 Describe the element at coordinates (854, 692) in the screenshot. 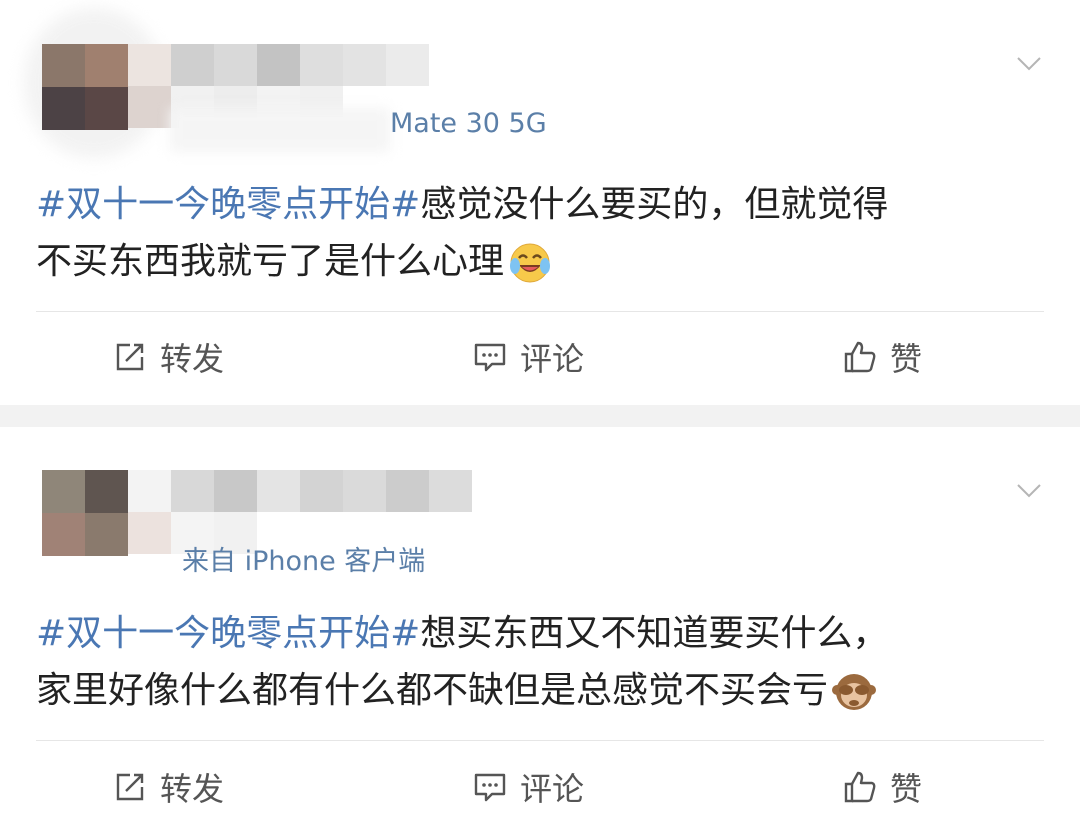

I see `see-no-evil-monkey-emoji` at that location.